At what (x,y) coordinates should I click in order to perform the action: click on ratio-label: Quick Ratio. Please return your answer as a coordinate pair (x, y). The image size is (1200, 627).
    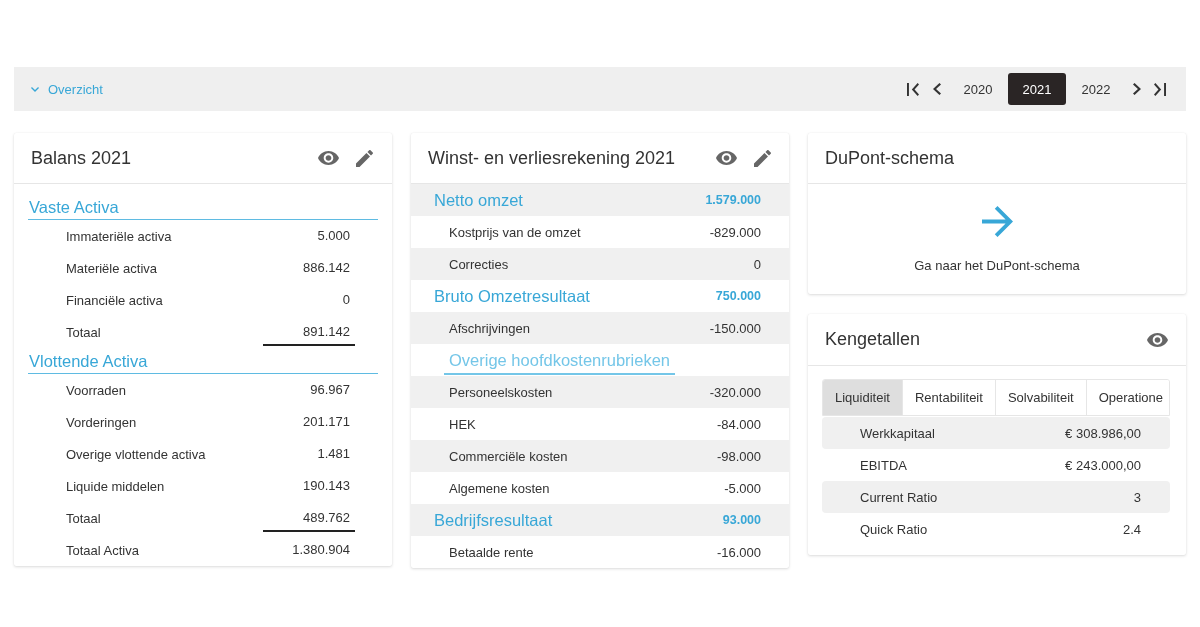
    Looking at the image, I should click on (894, 529).